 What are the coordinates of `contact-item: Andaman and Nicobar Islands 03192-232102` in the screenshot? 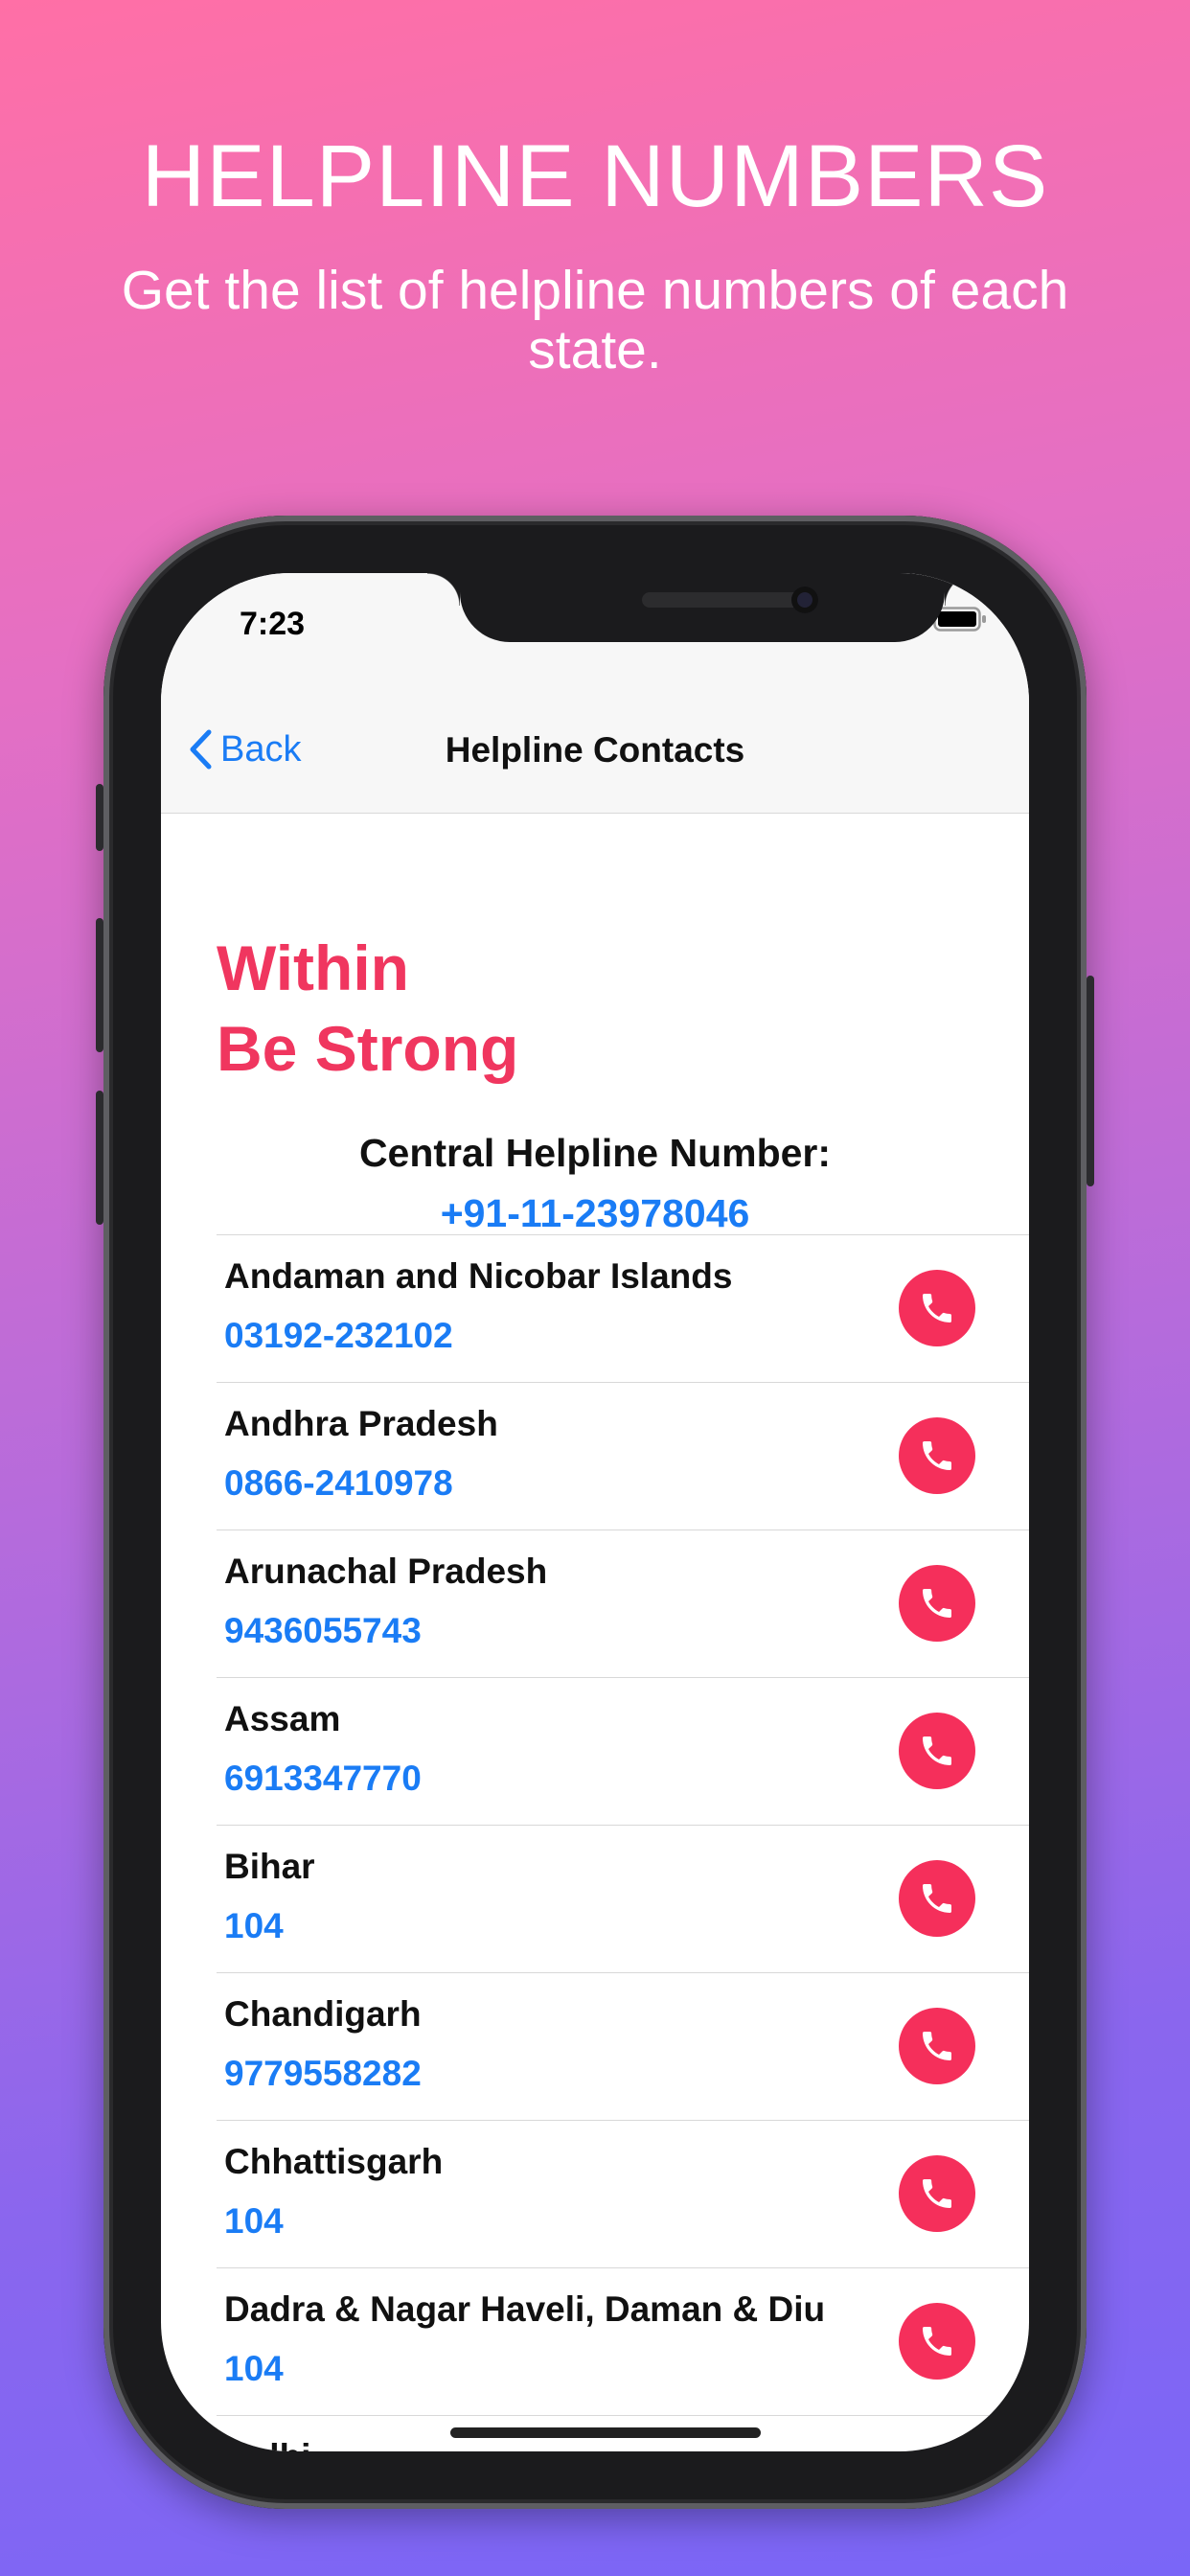 It's located at (623, 1308).